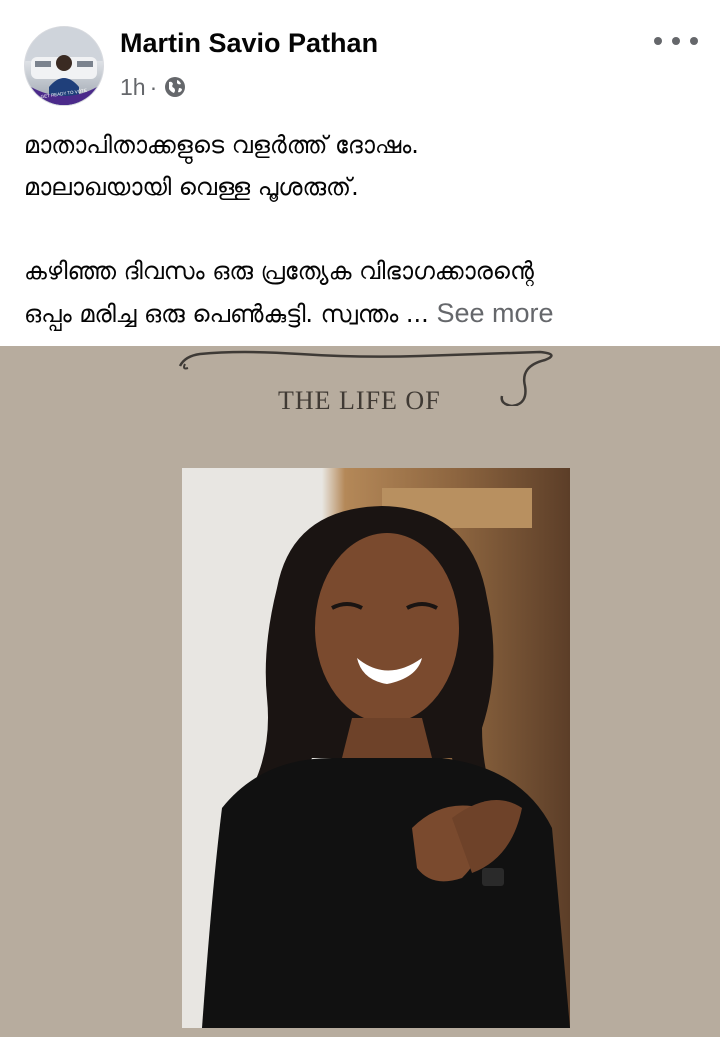 The height and width of the screenshot is (1037, 720). What do you see at coordinates (133, 87) in the screenshot?
I see `post-timestamp: 1h` at bounding box center [133, 87].